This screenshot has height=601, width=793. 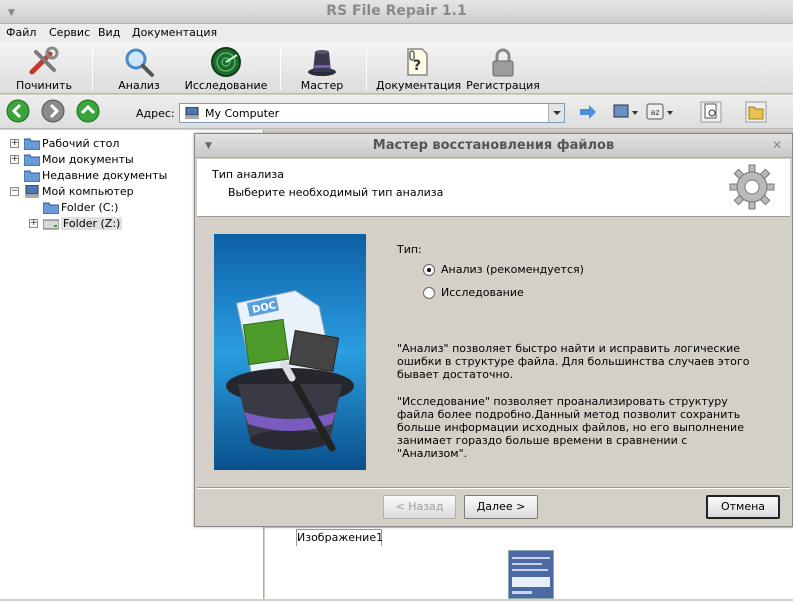 What do you see at coordinates (248, 174) in the screenshot?
I see `step-title: Тип анализа` at bounding box center [248, 174].